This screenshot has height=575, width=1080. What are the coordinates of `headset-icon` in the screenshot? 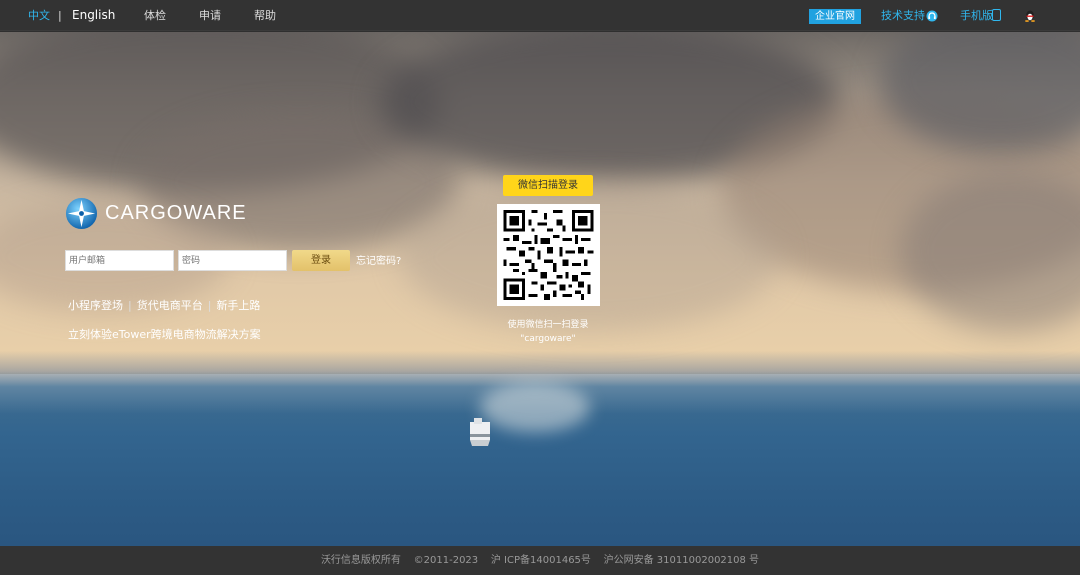 It's located at (932, 16).